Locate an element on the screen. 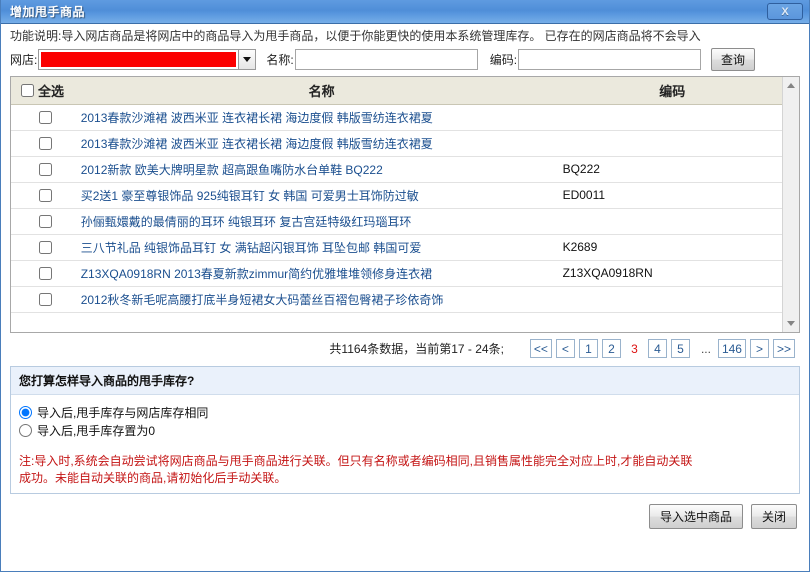 The width and height of the screenshot is (810, 572). shop-label: 网店: is located at coordinates (24, 60).